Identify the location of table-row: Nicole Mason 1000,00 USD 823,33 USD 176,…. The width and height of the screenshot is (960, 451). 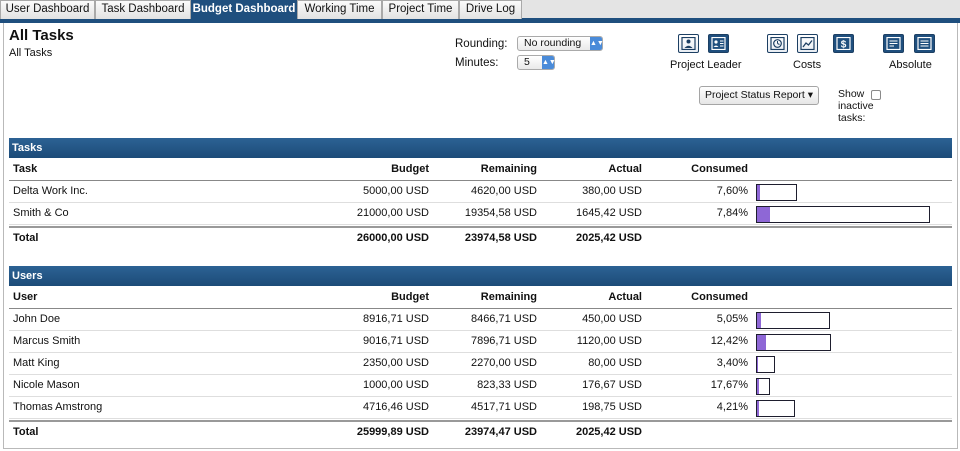
(480, 386).